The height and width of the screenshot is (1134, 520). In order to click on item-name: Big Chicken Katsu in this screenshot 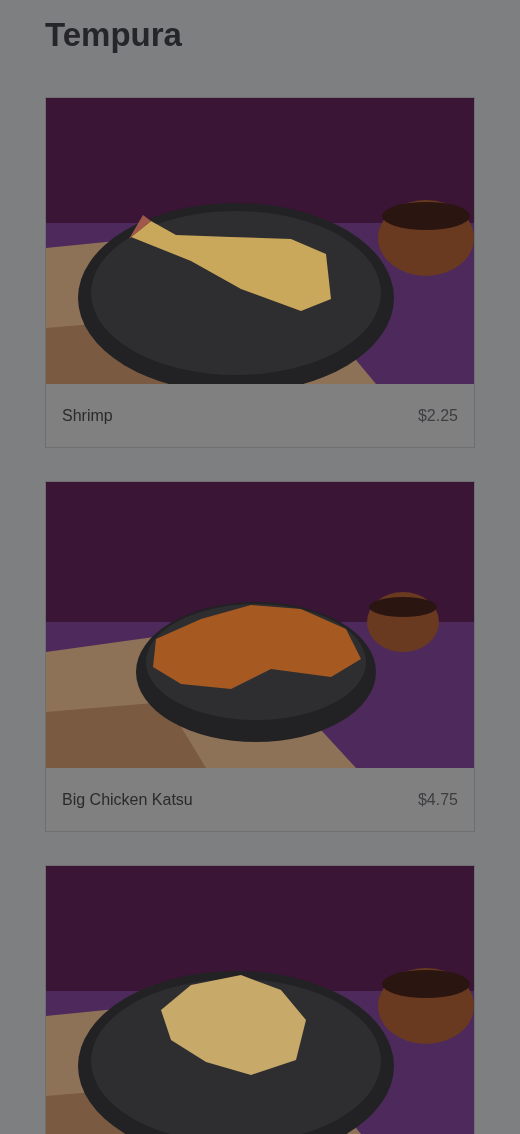, I will do `click(127, 799)`.